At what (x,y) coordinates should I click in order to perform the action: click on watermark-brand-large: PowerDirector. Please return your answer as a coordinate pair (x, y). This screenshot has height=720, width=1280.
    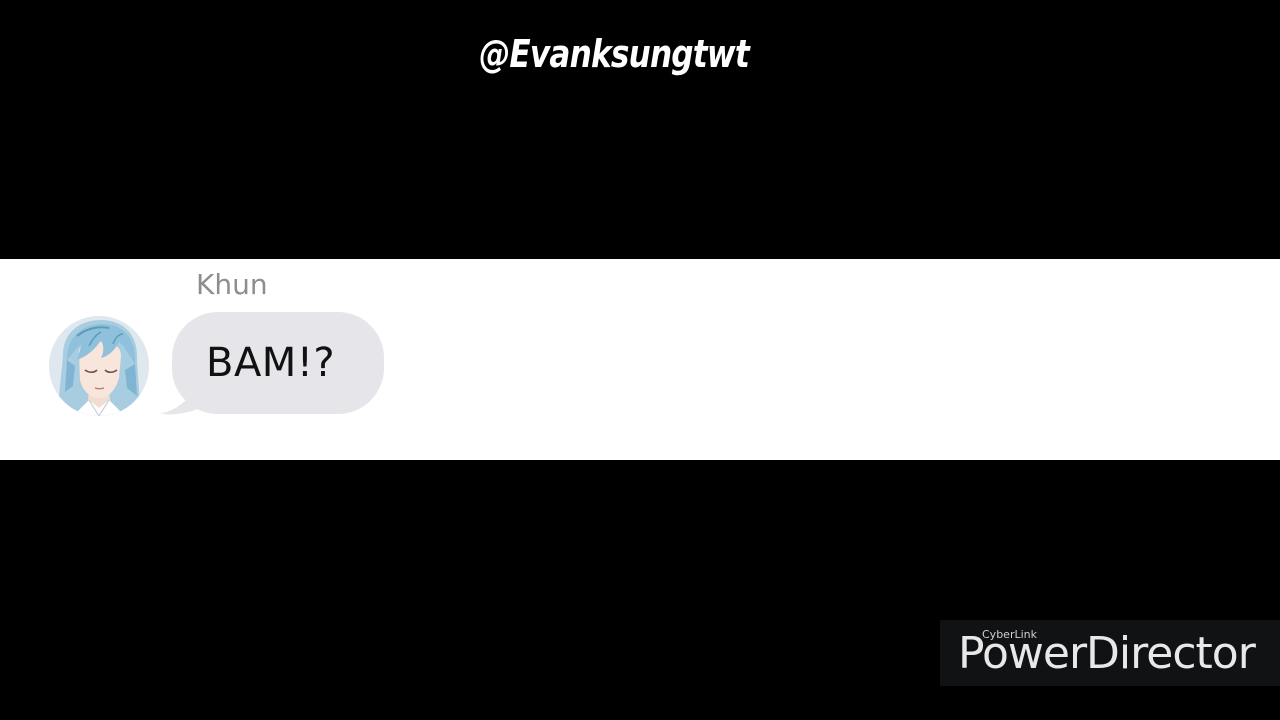
    Looking at the image, I should click on (1107, 653).